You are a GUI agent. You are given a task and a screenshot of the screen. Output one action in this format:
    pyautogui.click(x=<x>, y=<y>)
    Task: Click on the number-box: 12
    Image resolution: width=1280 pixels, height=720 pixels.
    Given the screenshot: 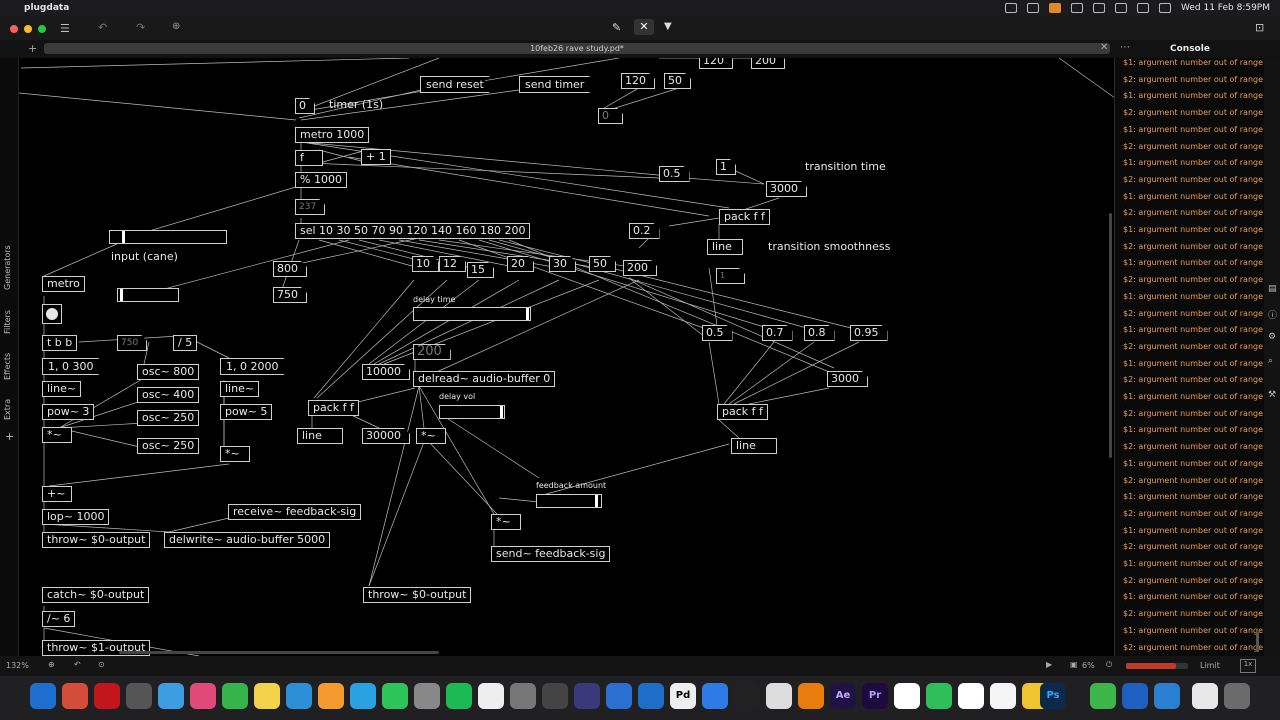 What is the action you would take?
    pyautogui.click(x=452, y=264)
    